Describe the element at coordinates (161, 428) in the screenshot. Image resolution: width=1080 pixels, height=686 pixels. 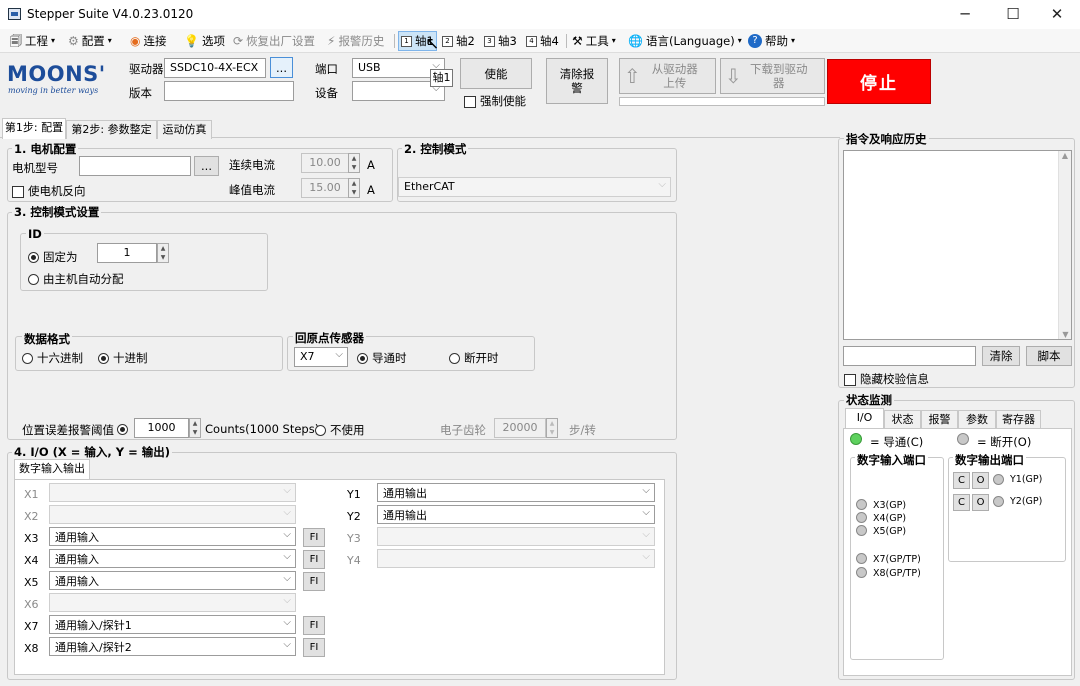
I see `pos-error-field: 1000` at that location.